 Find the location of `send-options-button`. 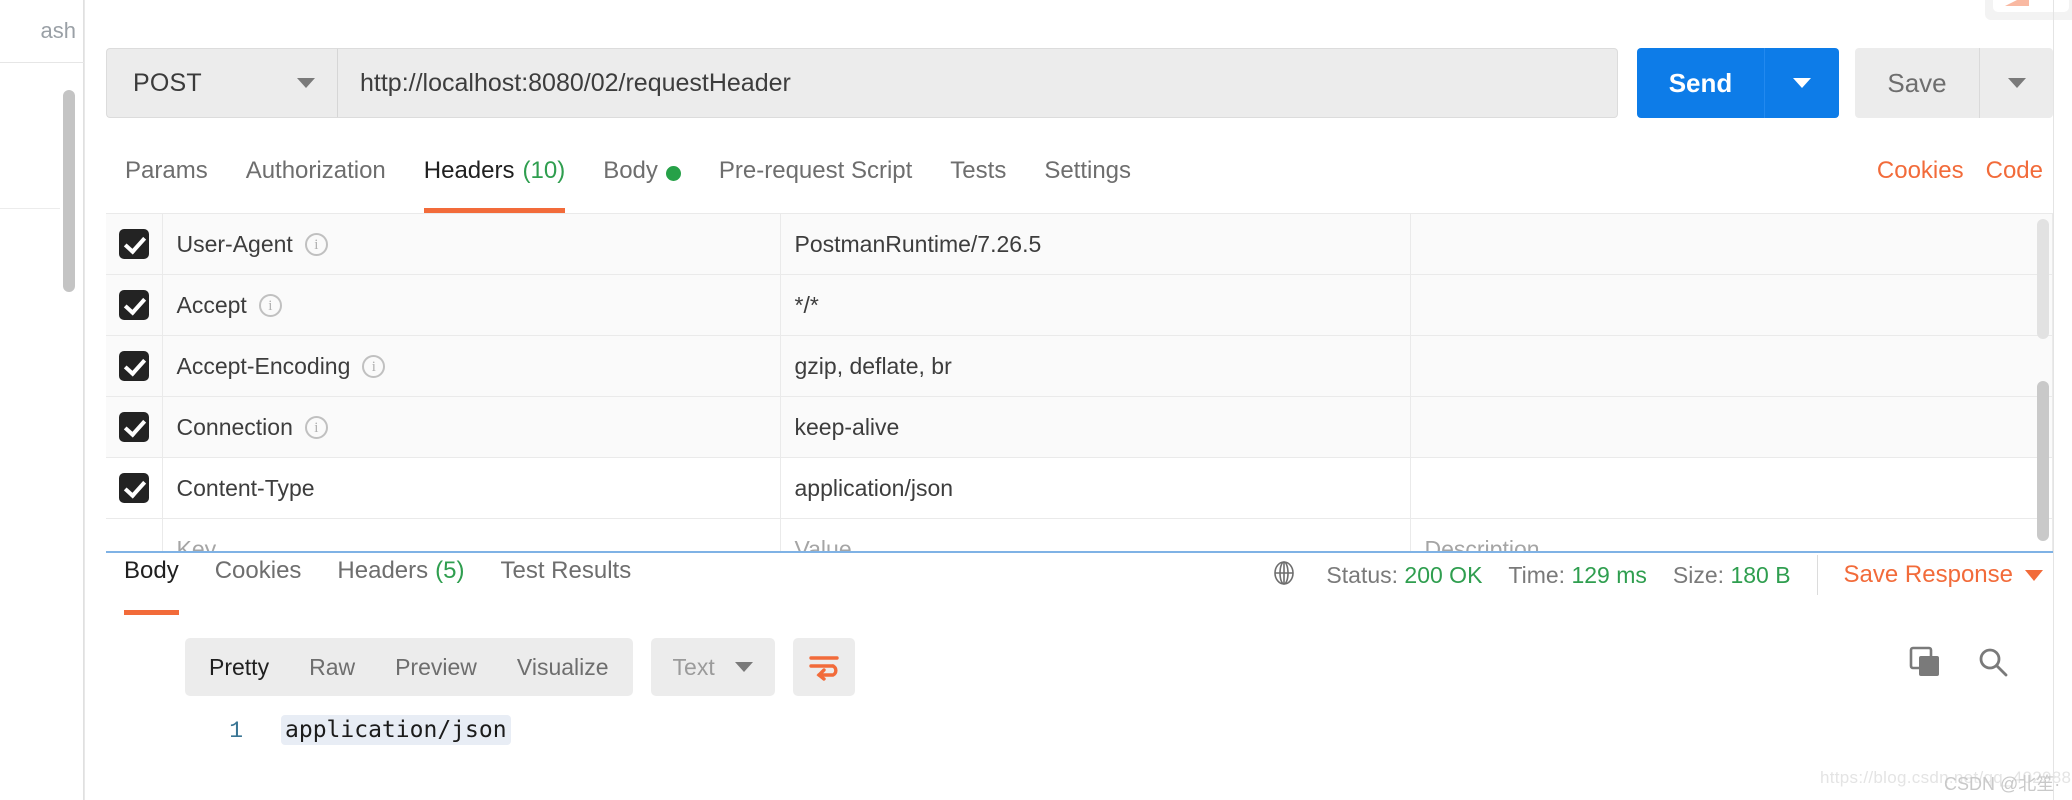

send-options-button is located at coordinates (1801, 83).